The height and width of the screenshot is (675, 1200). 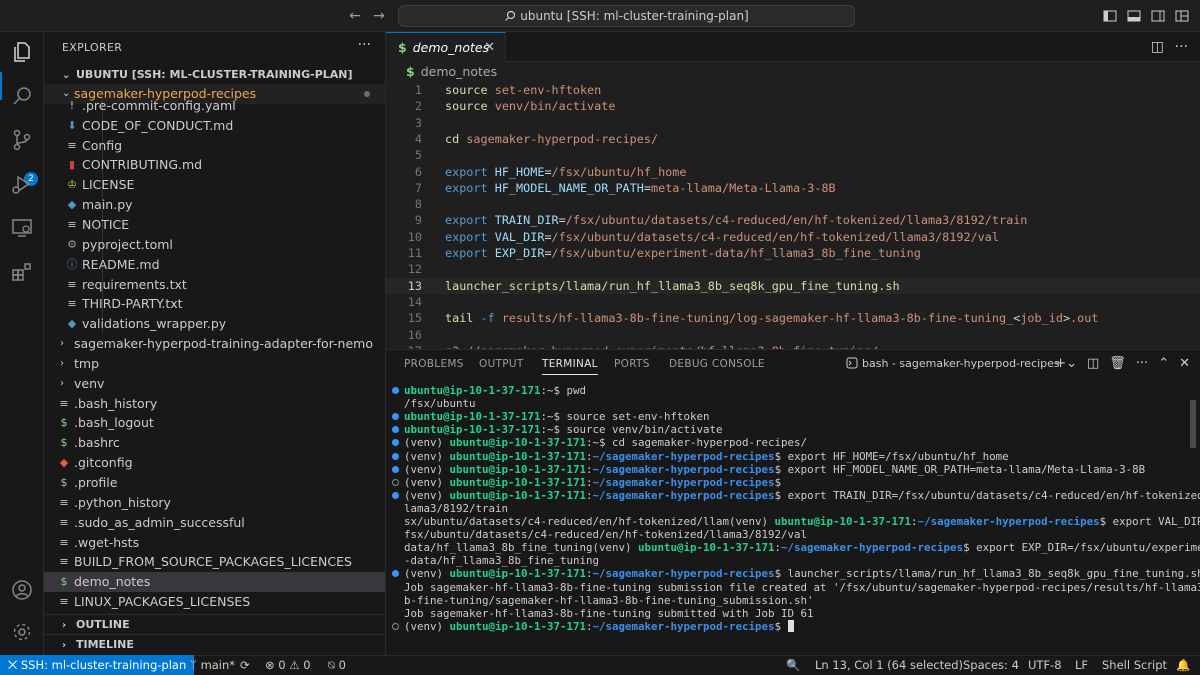 What do you see at coordinates (214, 443) in the screenshot?
I see `file-item: $ .bashrc` at bounding box center [214, 443].